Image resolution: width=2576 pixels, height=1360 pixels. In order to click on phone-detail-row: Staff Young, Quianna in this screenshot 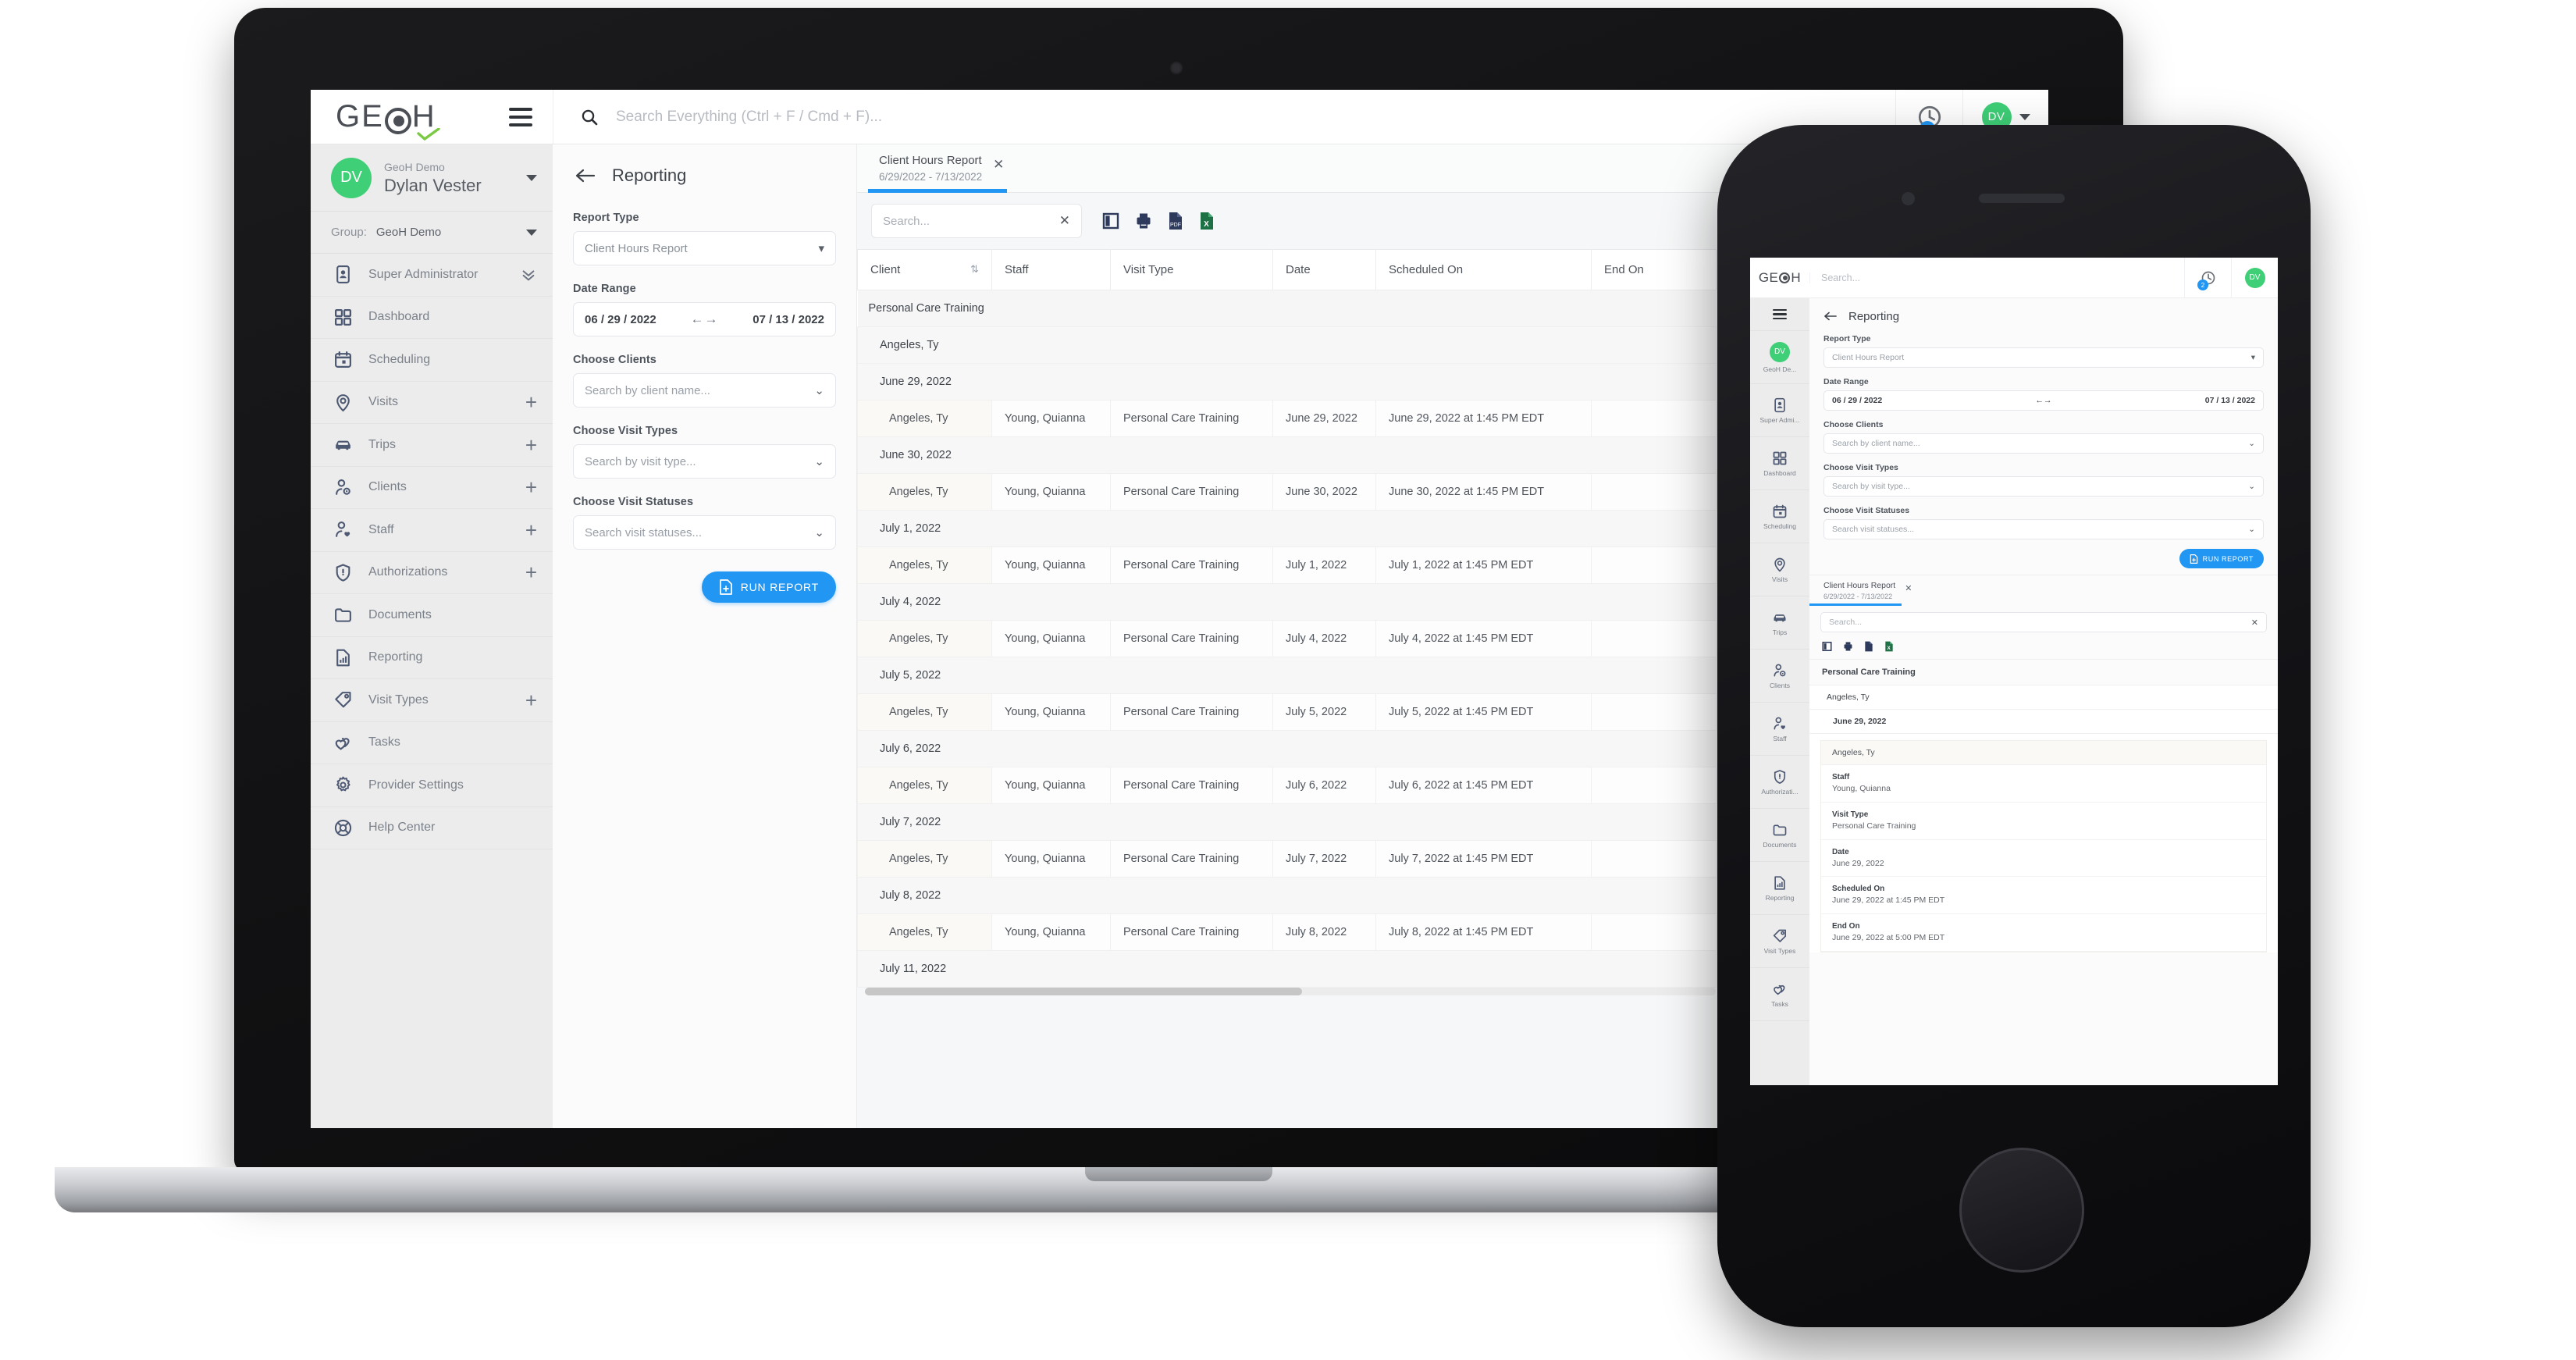, I will do `click(2043, 784)`.